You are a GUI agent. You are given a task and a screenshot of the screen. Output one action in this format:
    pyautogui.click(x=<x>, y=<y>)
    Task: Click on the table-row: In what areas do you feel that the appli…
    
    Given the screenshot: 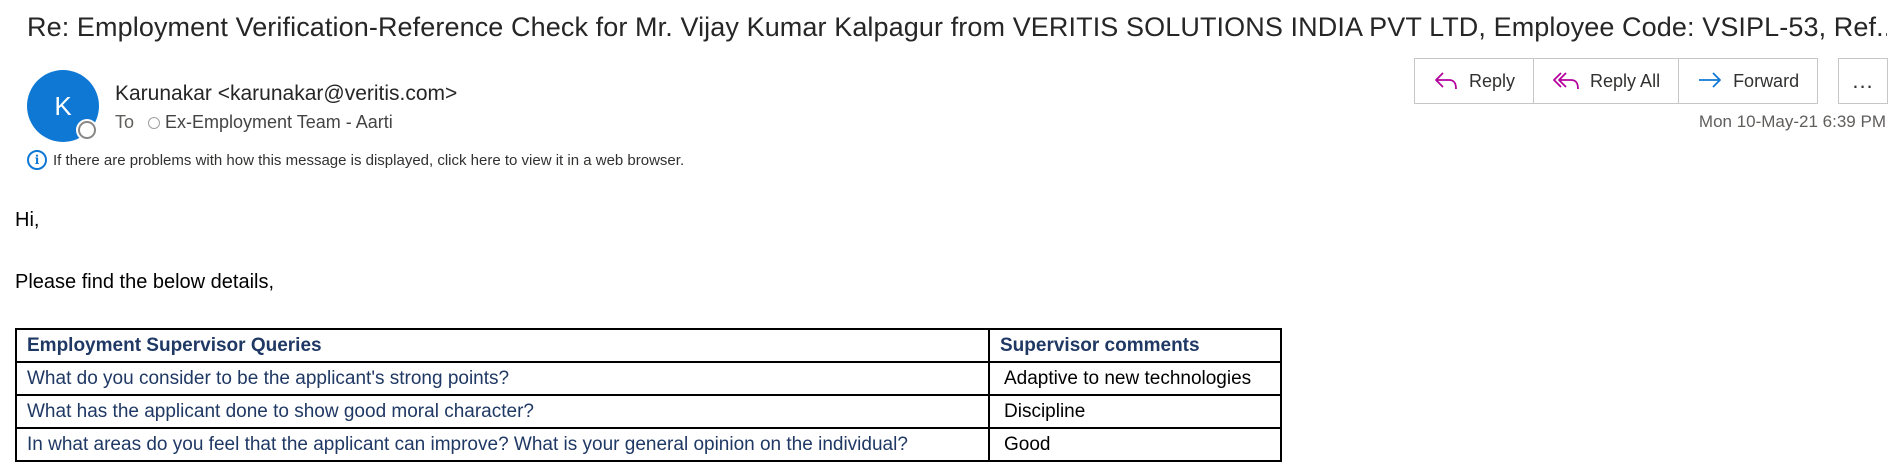 What is the action you would take?
    pyautogui.click(x=648, y=444)
    